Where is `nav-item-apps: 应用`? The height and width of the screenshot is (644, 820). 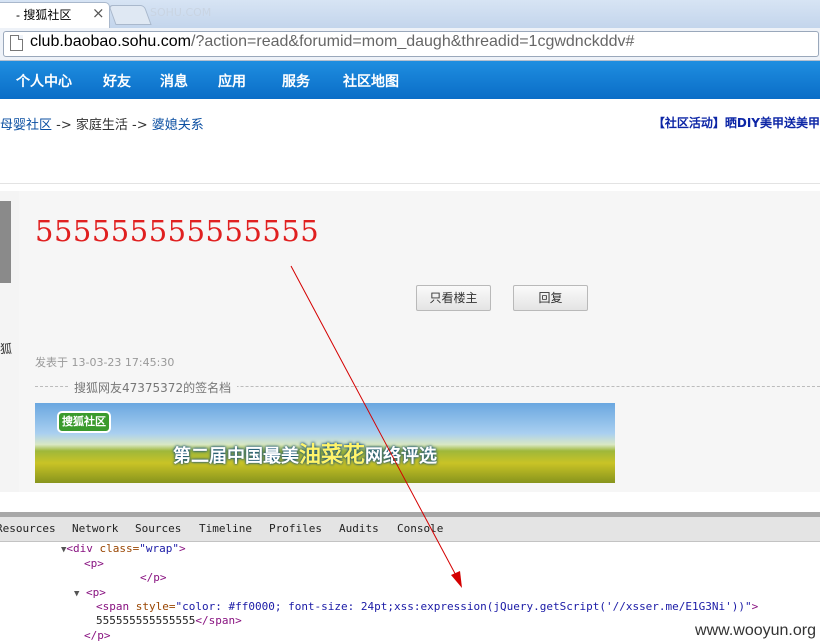 nav-item-apps: 应用 is located at coordinates (232, 81).